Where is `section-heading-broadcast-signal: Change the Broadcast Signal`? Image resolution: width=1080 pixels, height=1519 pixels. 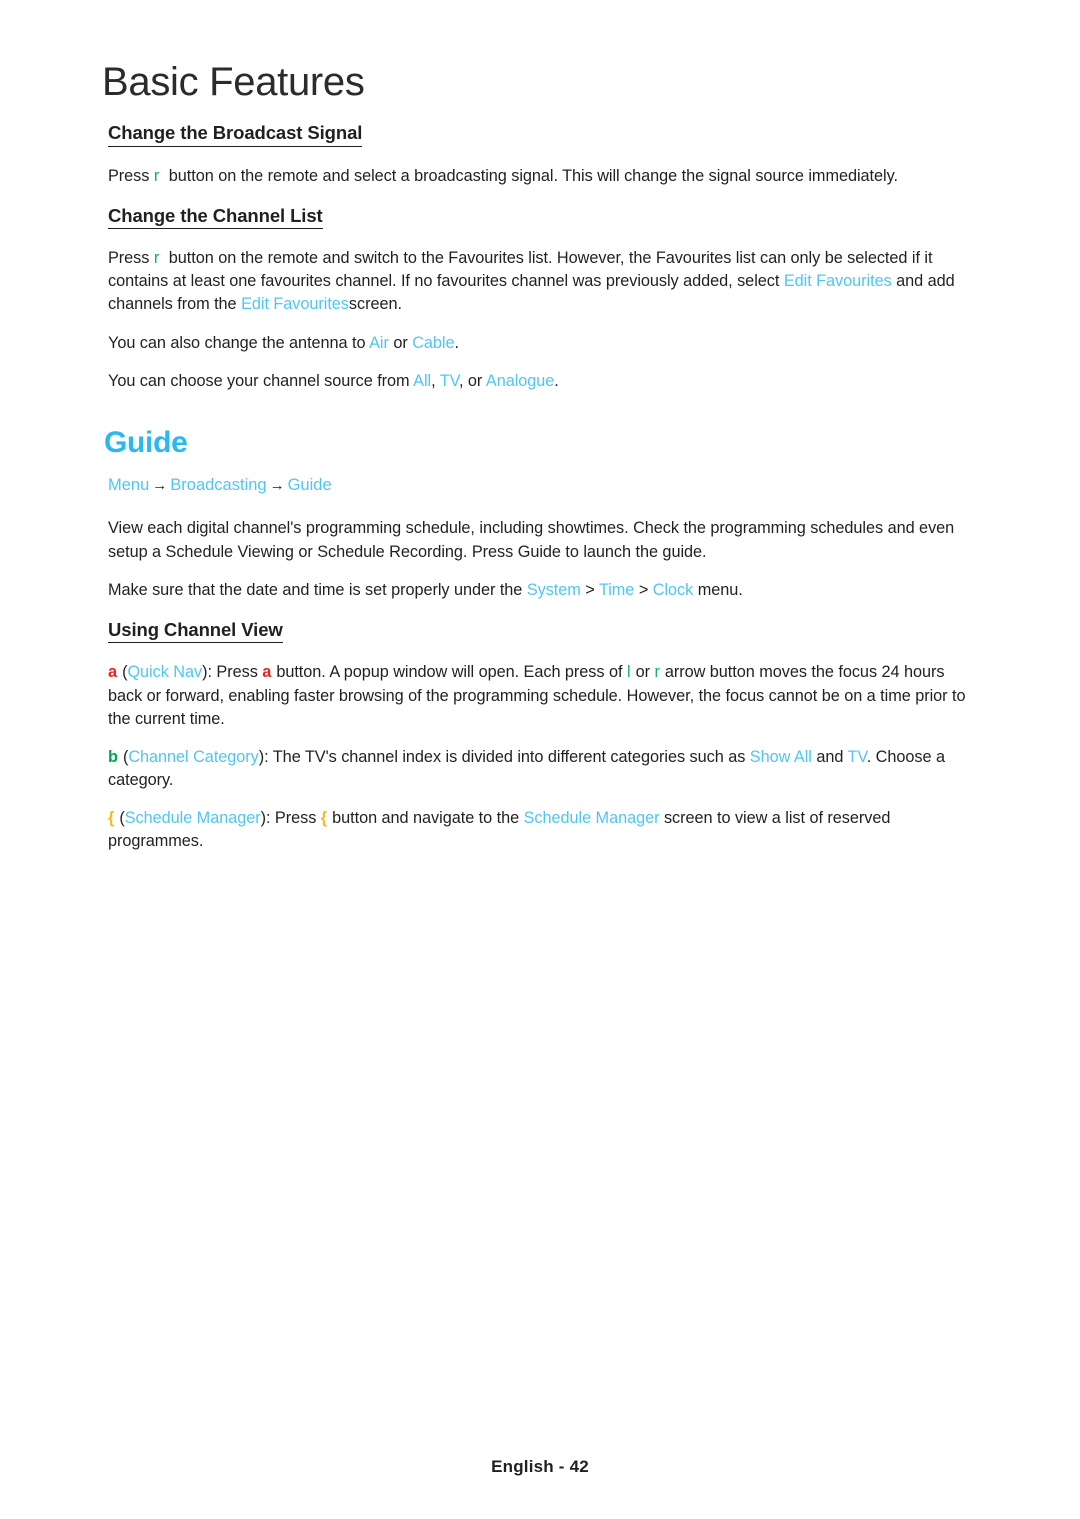
section-heading-broadcast-signal: Change the Broadcast Signal is located at coordinates (235, 135).